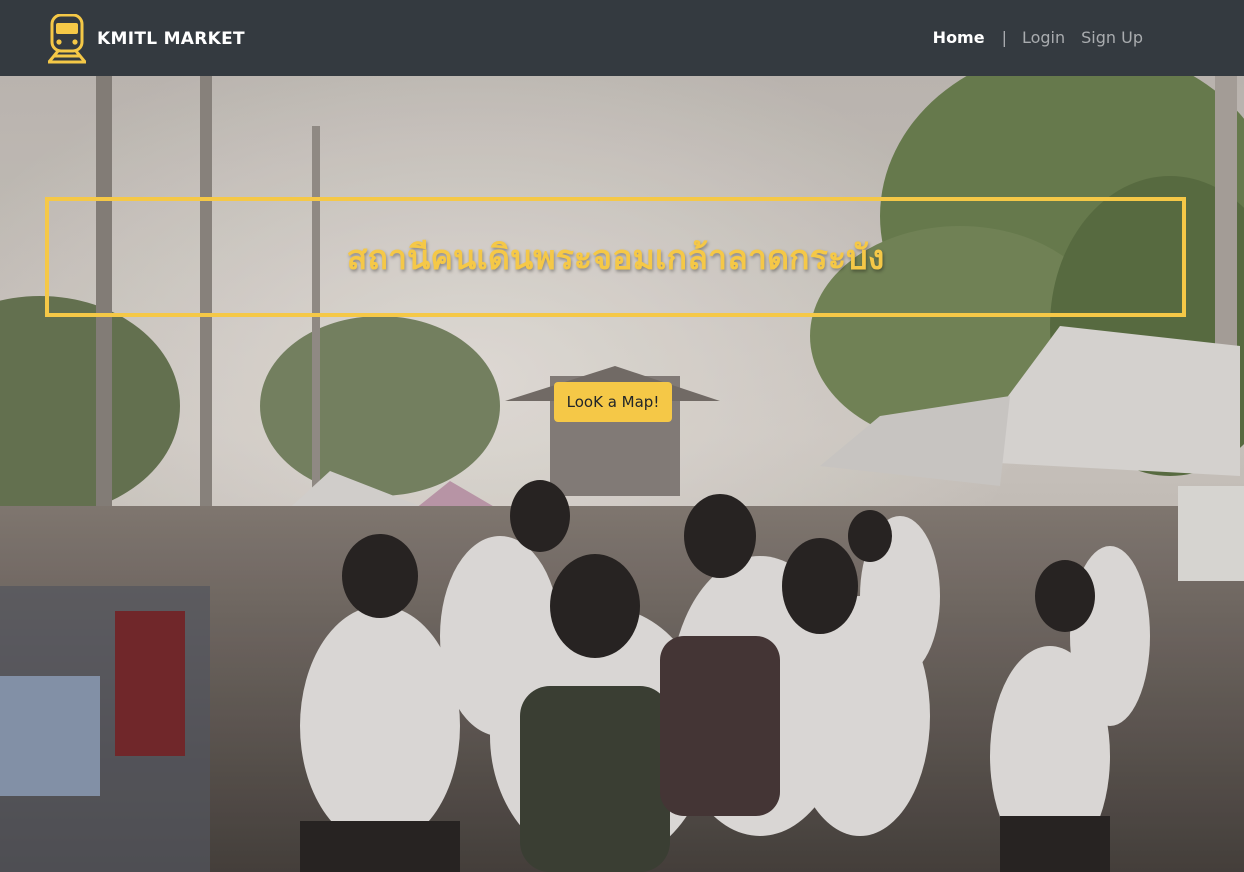 The height and width of the screenshot is (872, 1244). I want to click on nav-links: Home | Login Sign Up, so click(1038, 37).